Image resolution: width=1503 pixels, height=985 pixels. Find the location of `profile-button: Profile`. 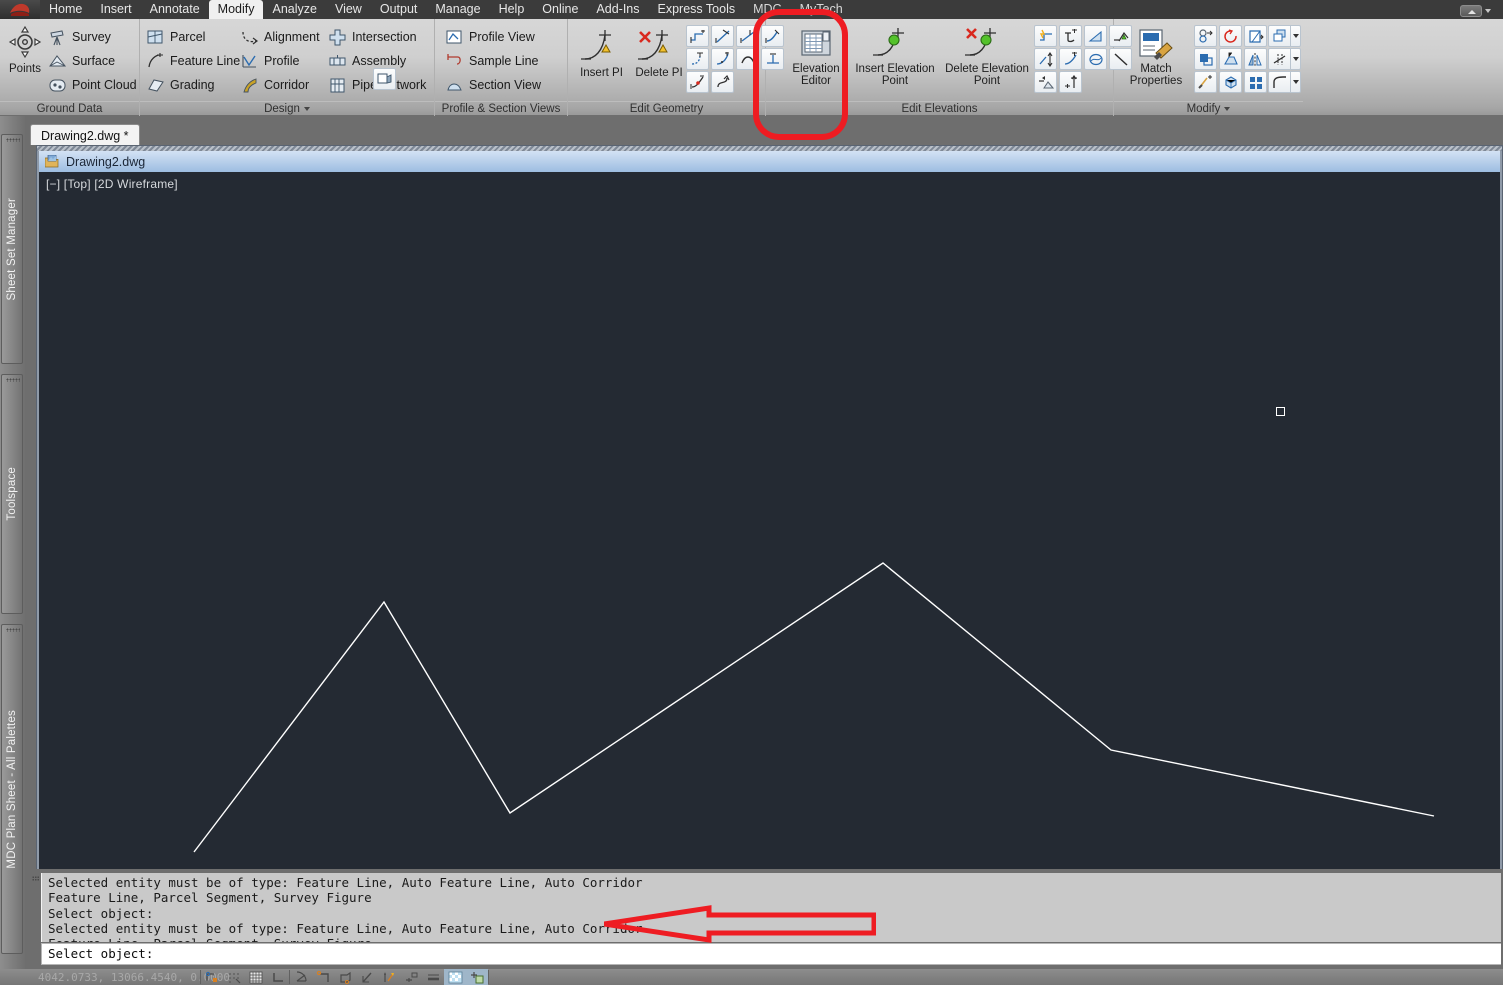

profile-button: Profile is located at coordinates (280, 61).